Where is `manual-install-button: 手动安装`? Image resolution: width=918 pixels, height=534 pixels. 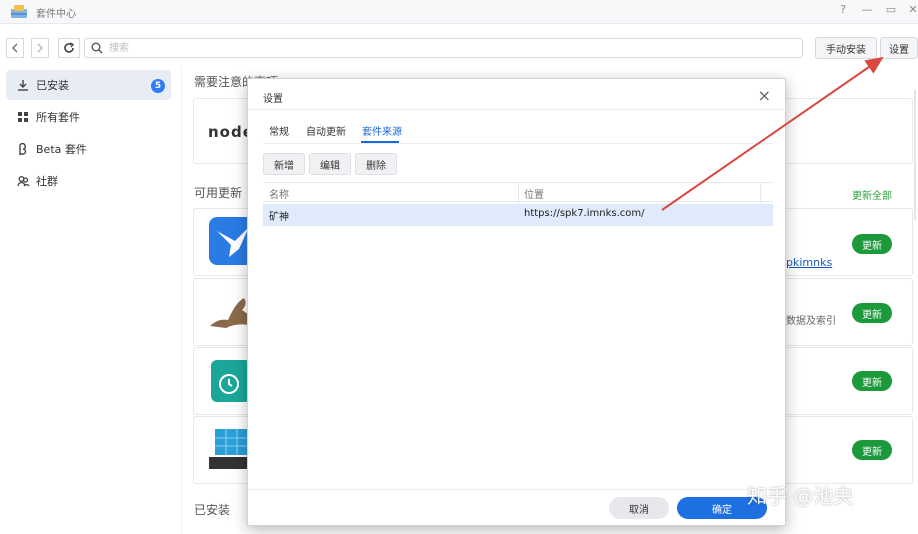
manual-install-button: 手动安装 is located at coordinates (846, 48).